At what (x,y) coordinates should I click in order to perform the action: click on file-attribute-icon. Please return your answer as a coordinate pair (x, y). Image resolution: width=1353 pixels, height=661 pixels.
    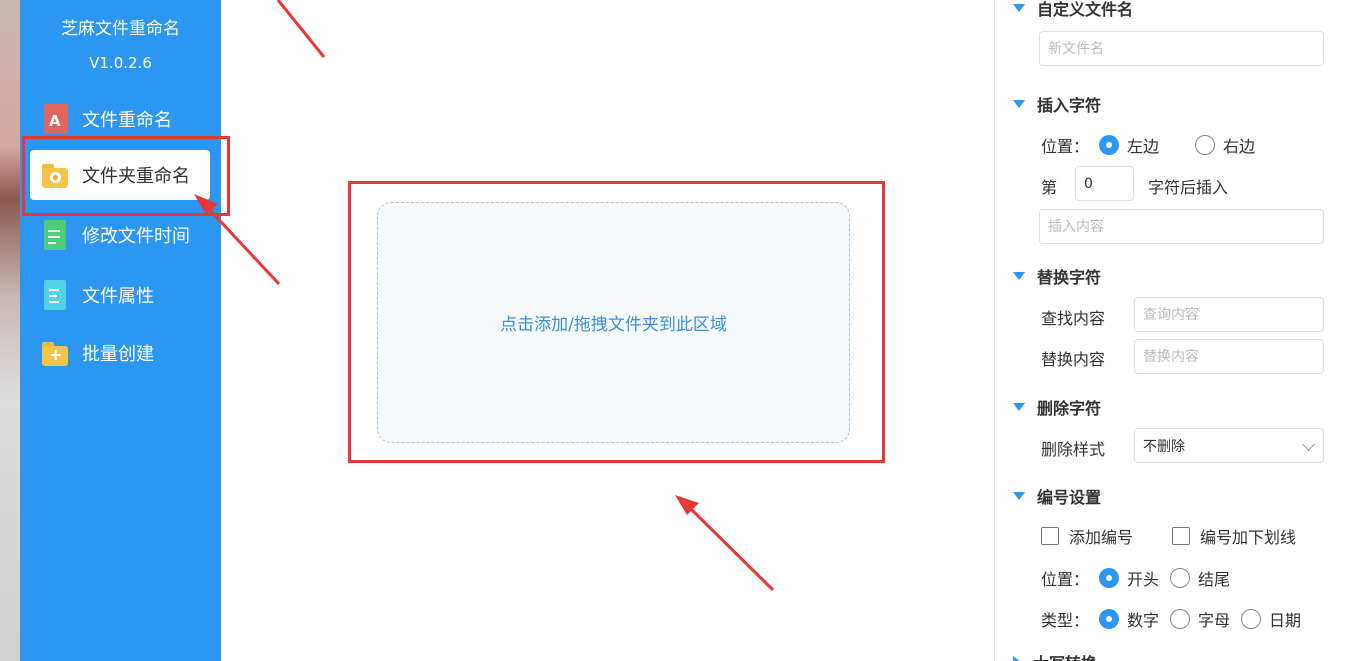
    Looking at the image, I should click on (55, 295).